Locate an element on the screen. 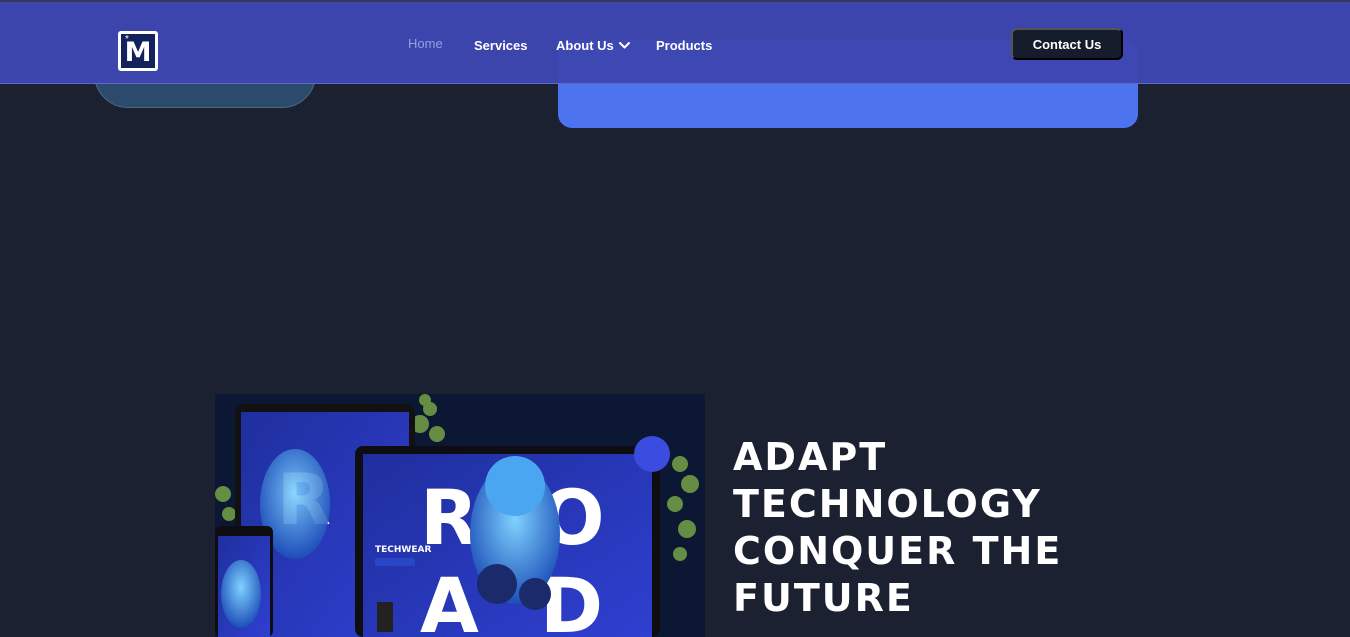  devices-mockup-image: R R O A D TECHWEAR is located at coordinates (460, 515).